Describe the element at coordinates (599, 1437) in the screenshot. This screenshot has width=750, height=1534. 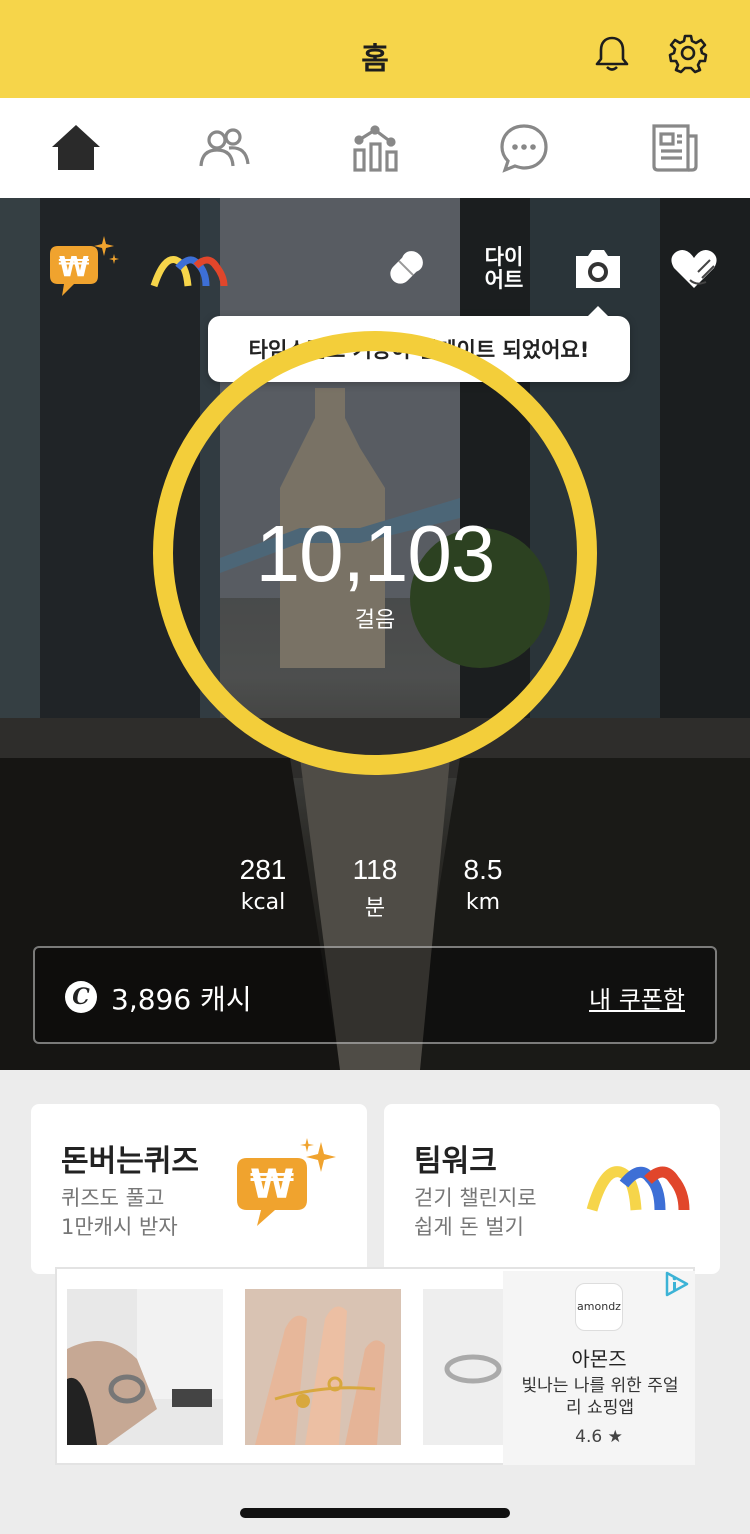
I see `ad-app-rating: 4.6 ★` at that location.